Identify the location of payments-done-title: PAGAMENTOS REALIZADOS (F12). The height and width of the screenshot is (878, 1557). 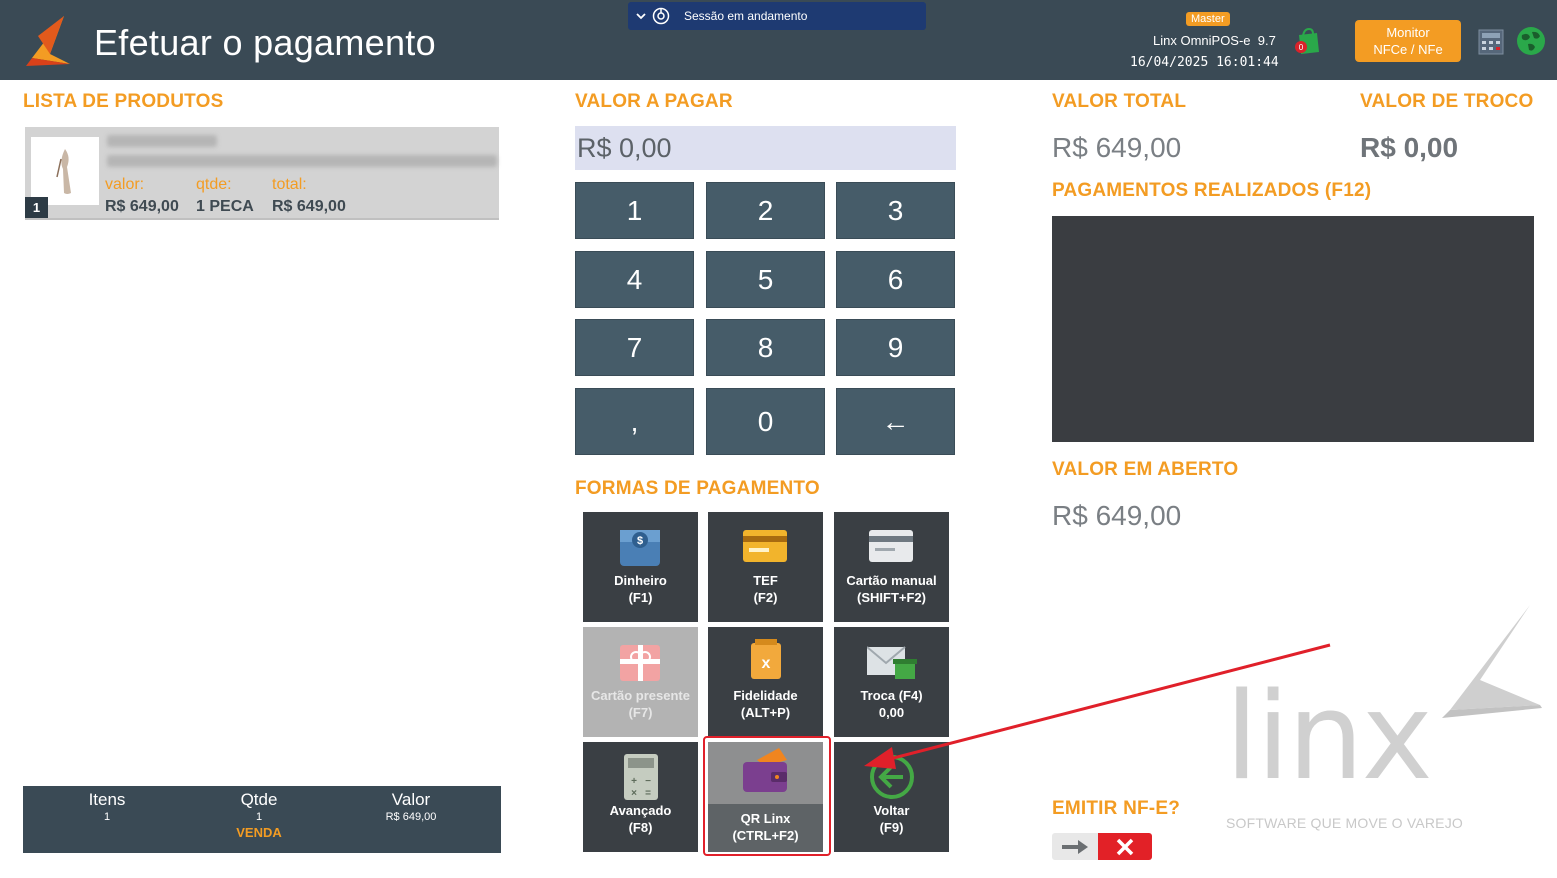
(1212, 190).